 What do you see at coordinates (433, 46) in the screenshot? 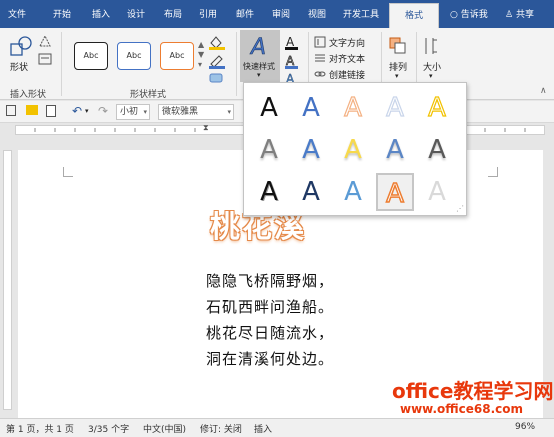
I see `size-icon` at bounding box center [433, 46].